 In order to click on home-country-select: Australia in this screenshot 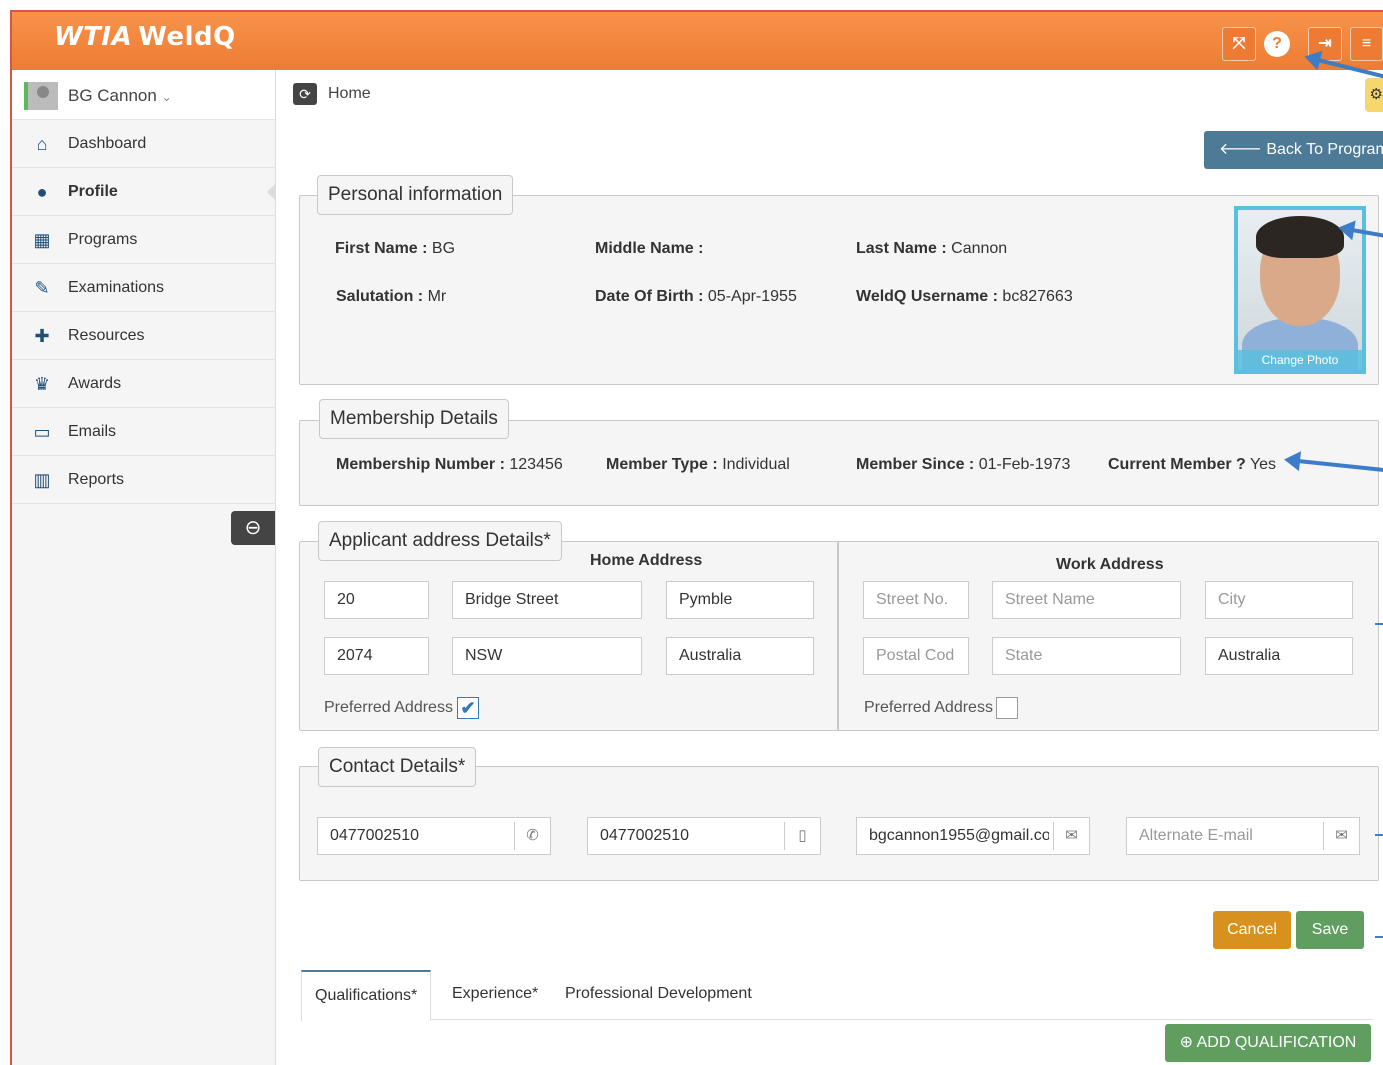, I will do `click(740, 656)`.